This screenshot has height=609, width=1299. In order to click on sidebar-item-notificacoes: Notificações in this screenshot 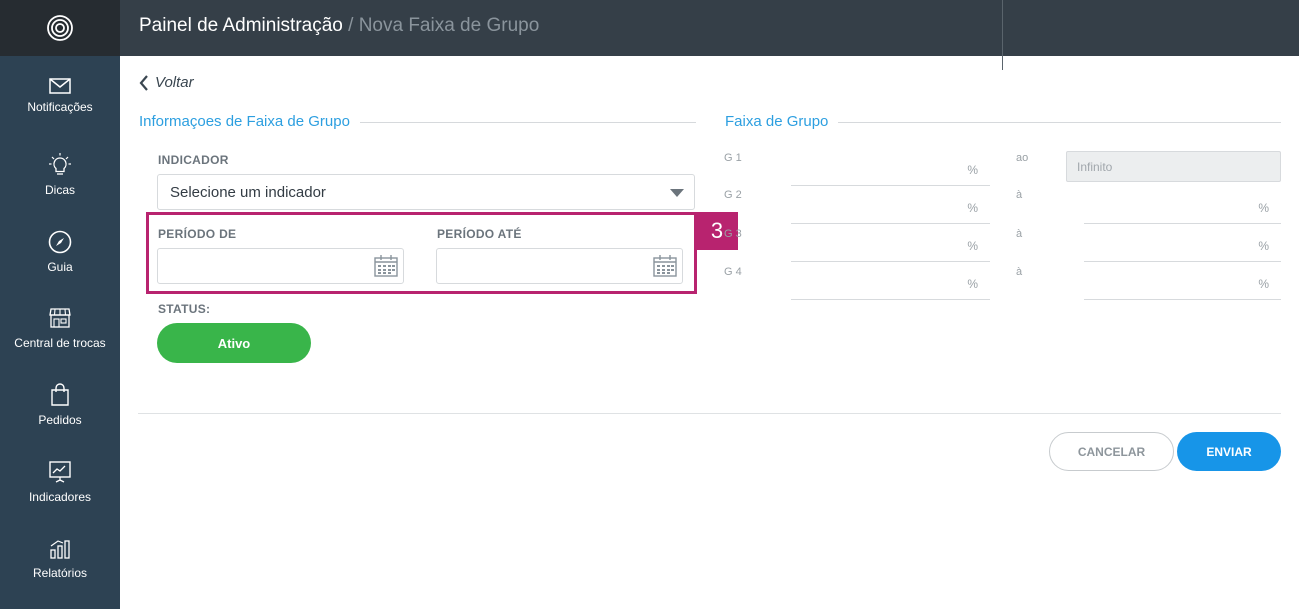, I will do `click(60, 113)`.